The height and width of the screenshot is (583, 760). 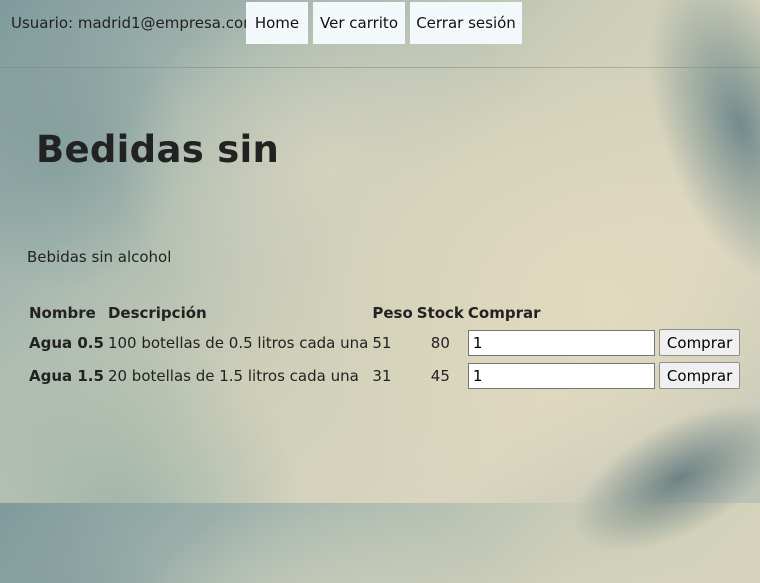 What do you see at coordinates (238, 342) in the screenshot?
I see `product-description: 100 botellas de 0.5 litros cada una` at bounding box center [238, 342].